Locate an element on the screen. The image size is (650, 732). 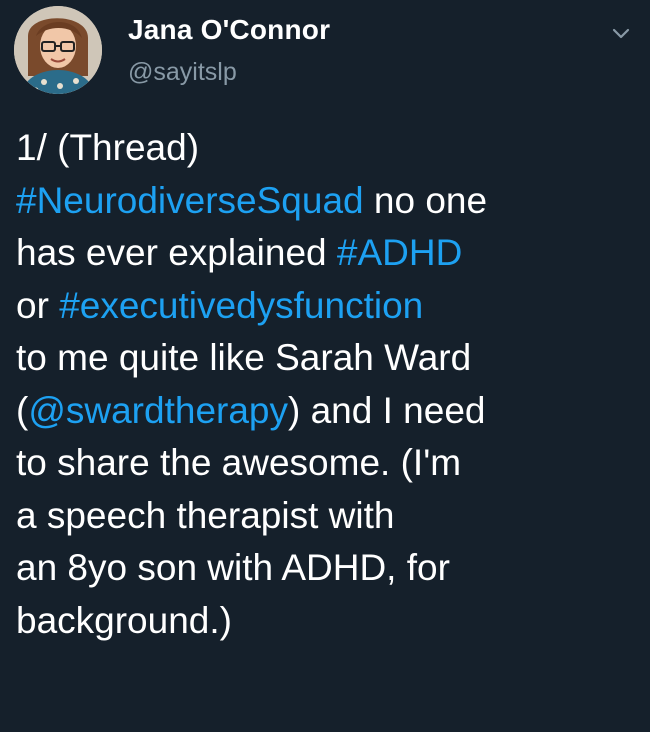
tweet-text-line: (@swardtherapy) and I need is located at coordinates (328, 411).